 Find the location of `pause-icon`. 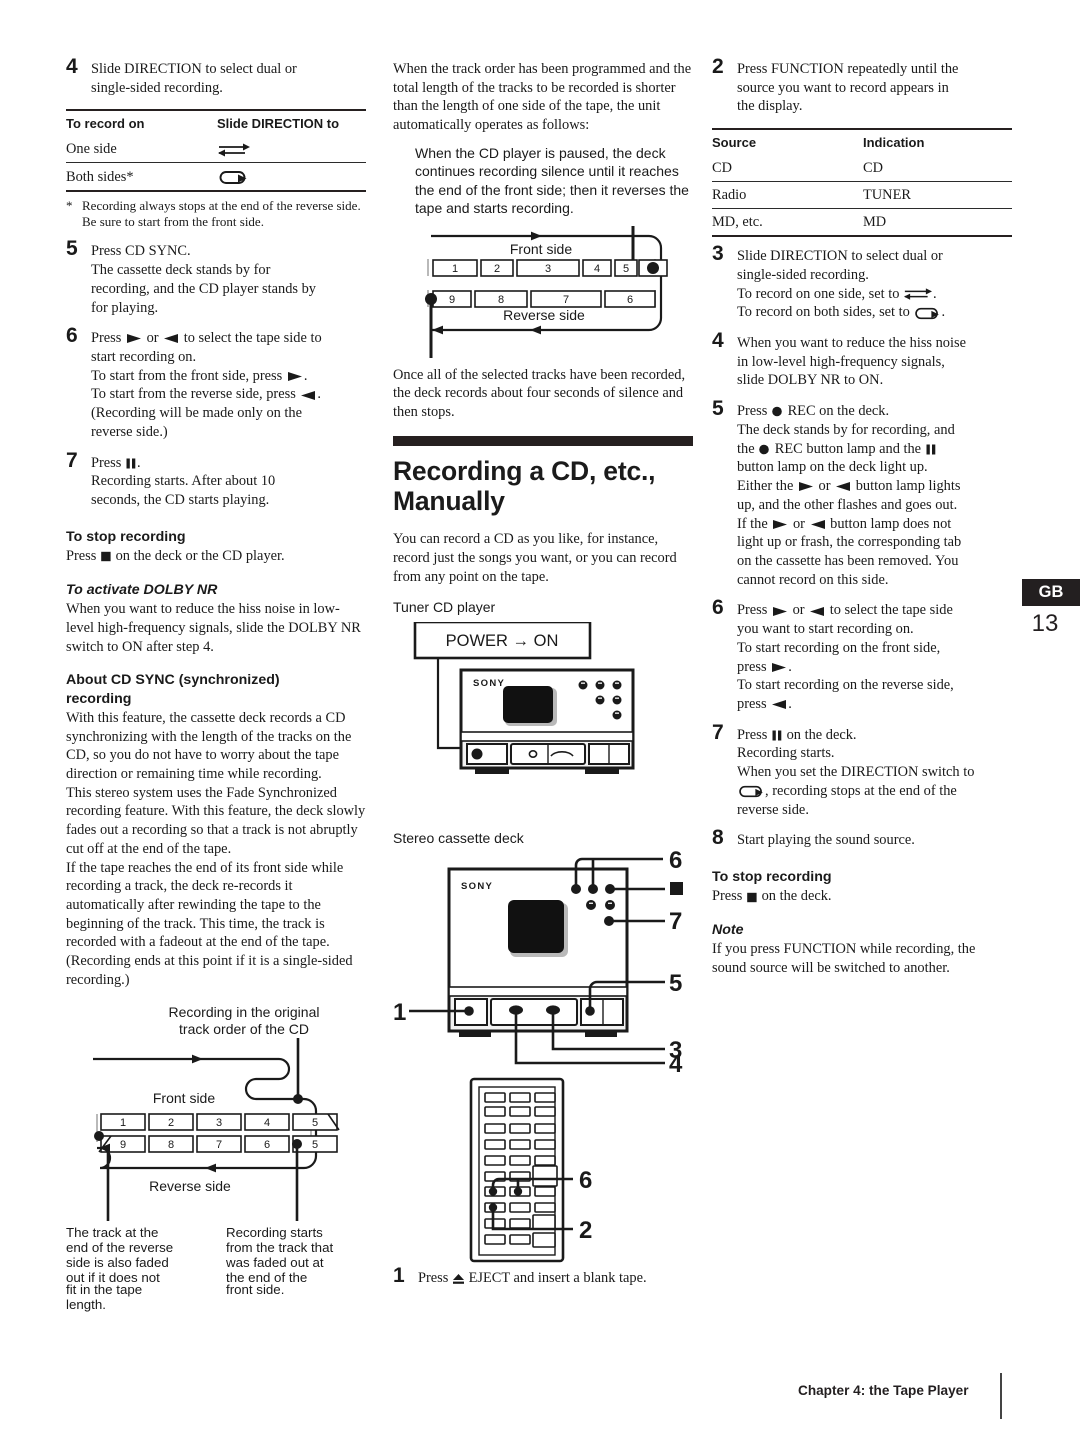

pause-icon is located at coordinates (777, 735).